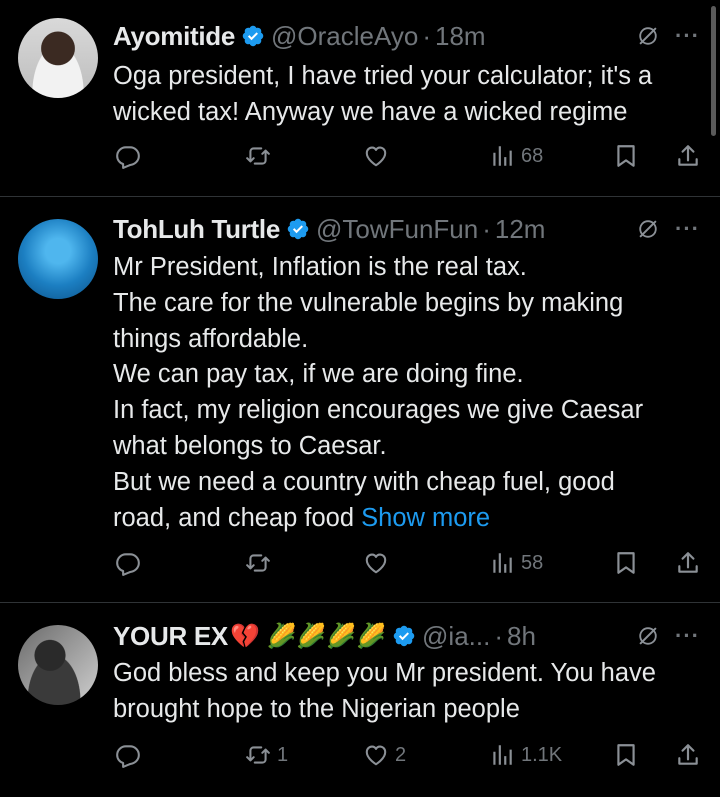 Image resolution: width=720 pixels, height=797 pixels. Describe the element at coordinates (425, 518) in the screenshot. I see `show-more-link: Show more` at that location.